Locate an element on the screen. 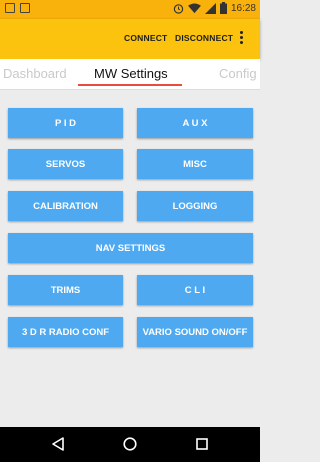  status-bar: 16:28 is located at coordinates (130, 9).